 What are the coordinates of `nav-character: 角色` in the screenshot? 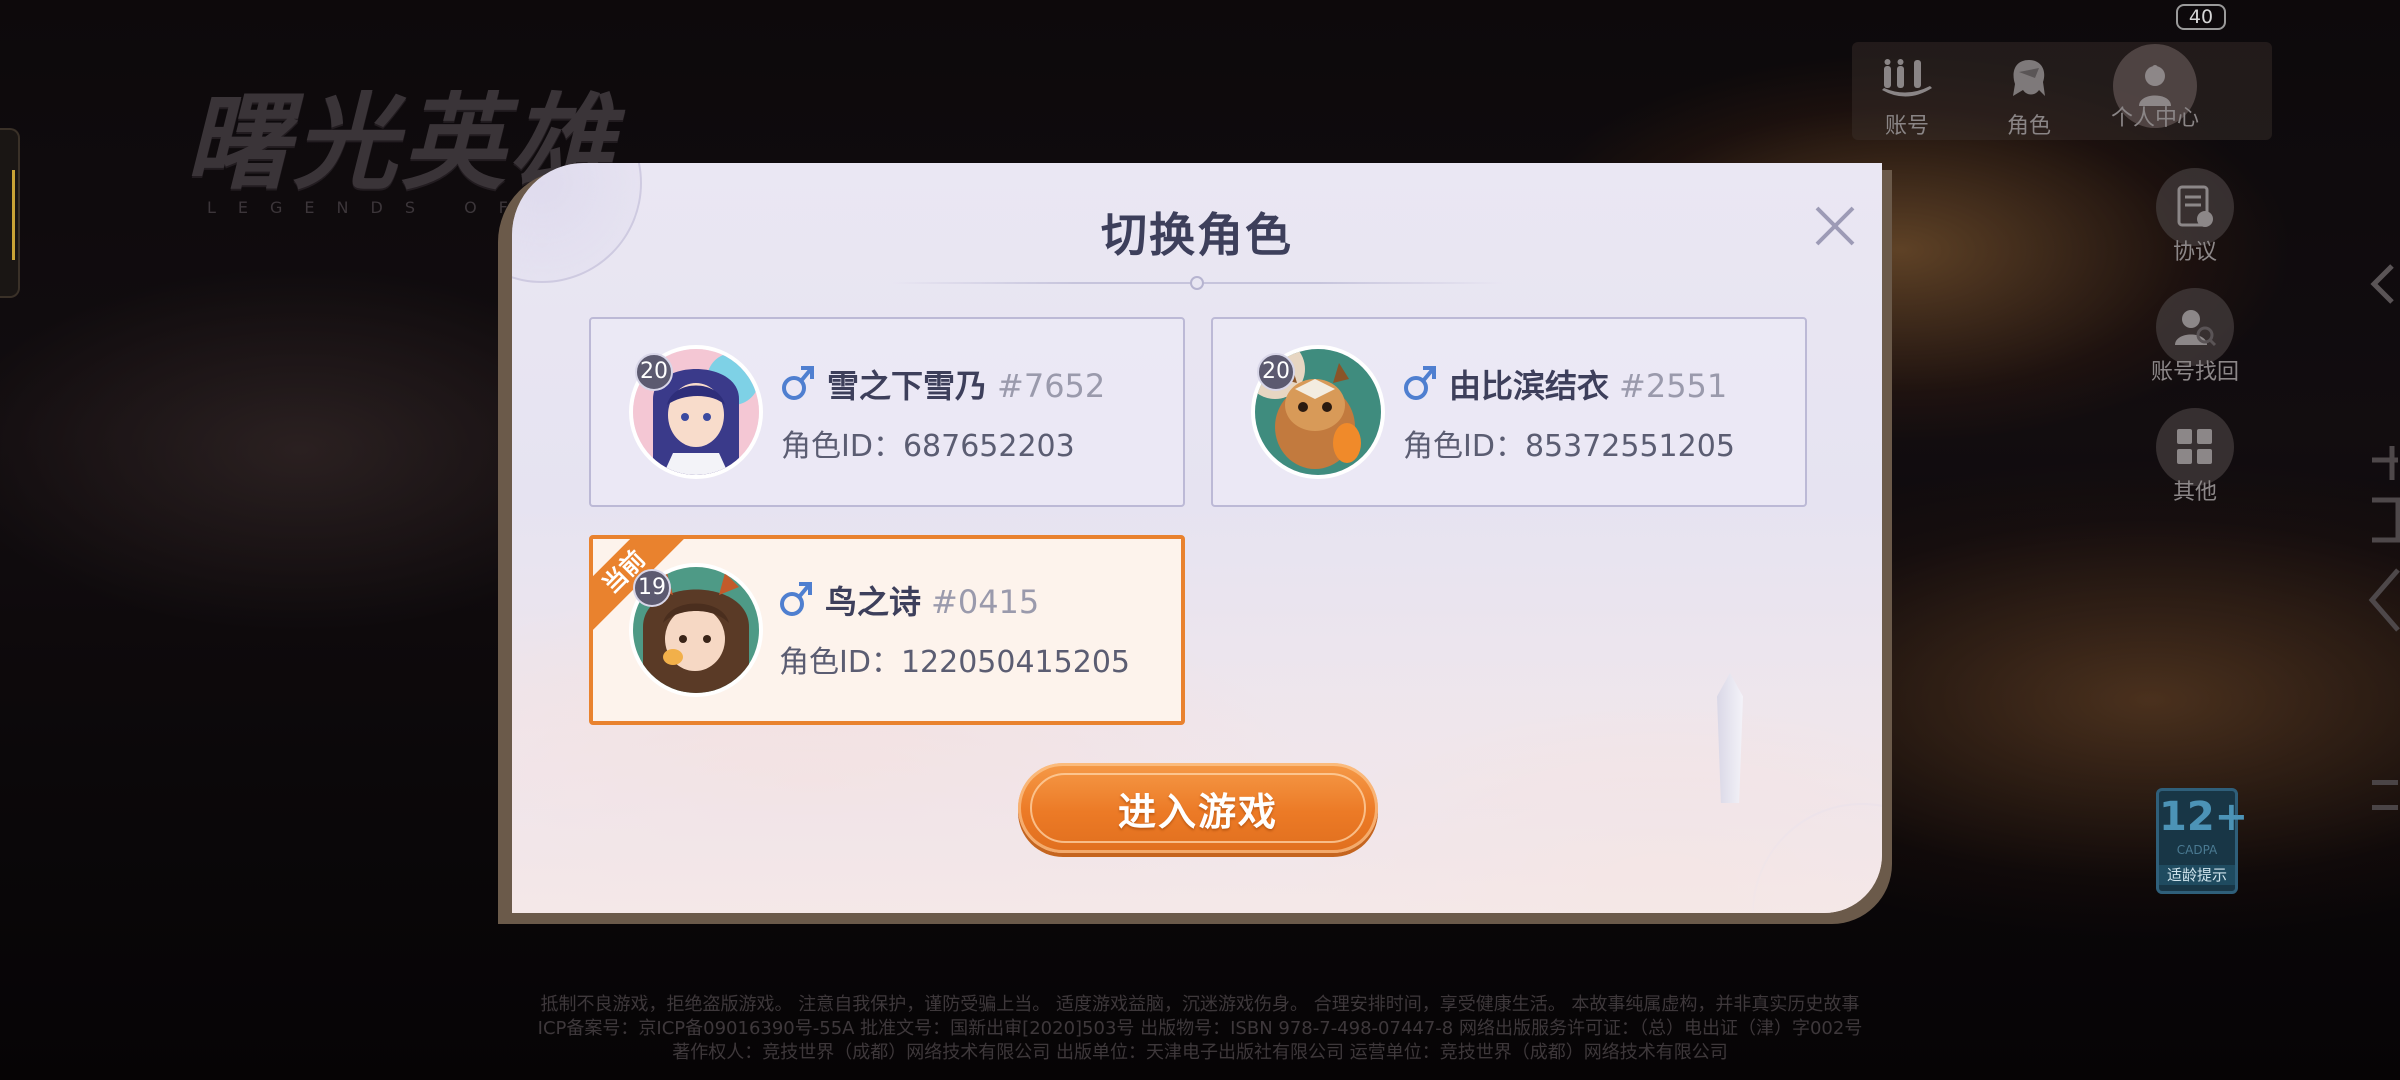 It's located at (2029, 96).